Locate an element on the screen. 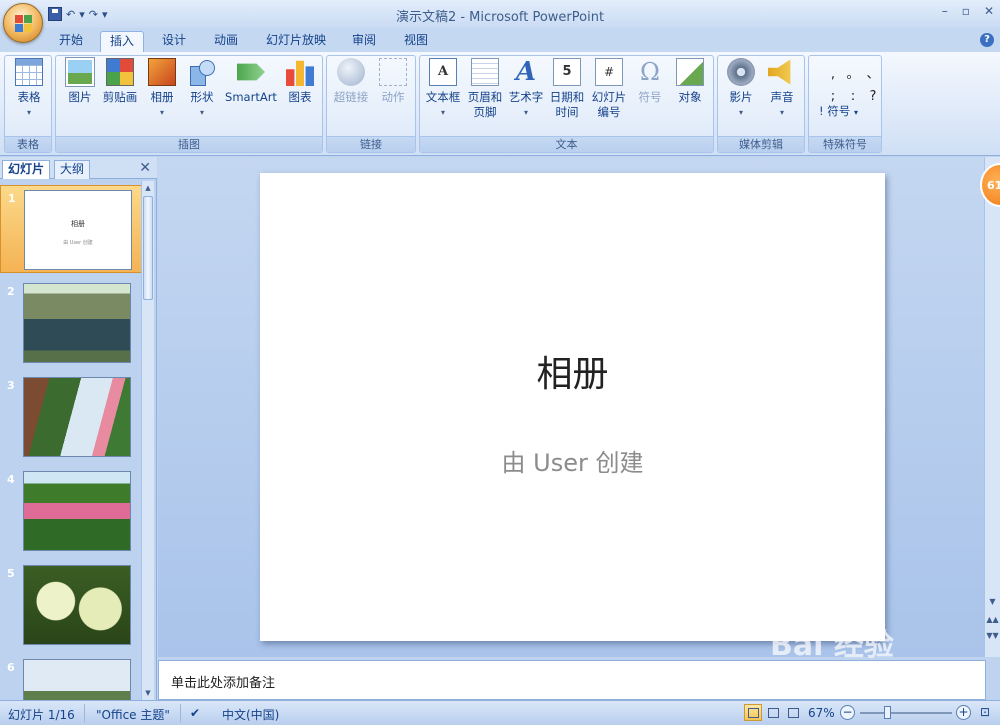  group-label-illustrations: 插图 is located at coordinates (189, 144).